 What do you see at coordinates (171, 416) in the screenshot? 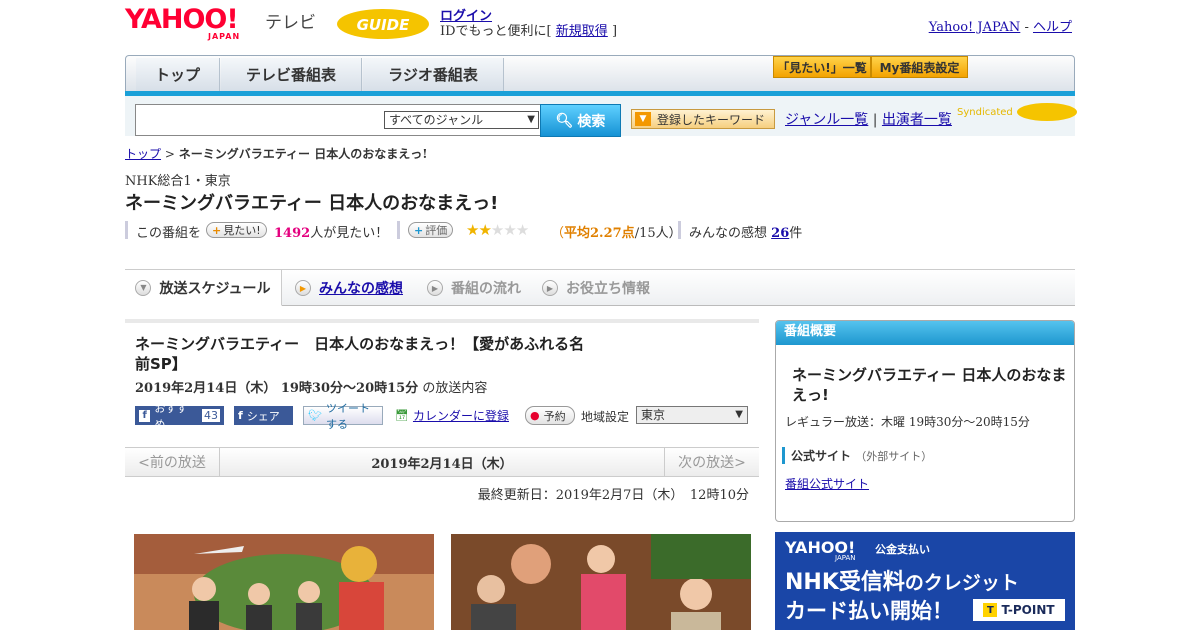
I see `recommend-label: おすすめ` at bounding box center [171, 416].